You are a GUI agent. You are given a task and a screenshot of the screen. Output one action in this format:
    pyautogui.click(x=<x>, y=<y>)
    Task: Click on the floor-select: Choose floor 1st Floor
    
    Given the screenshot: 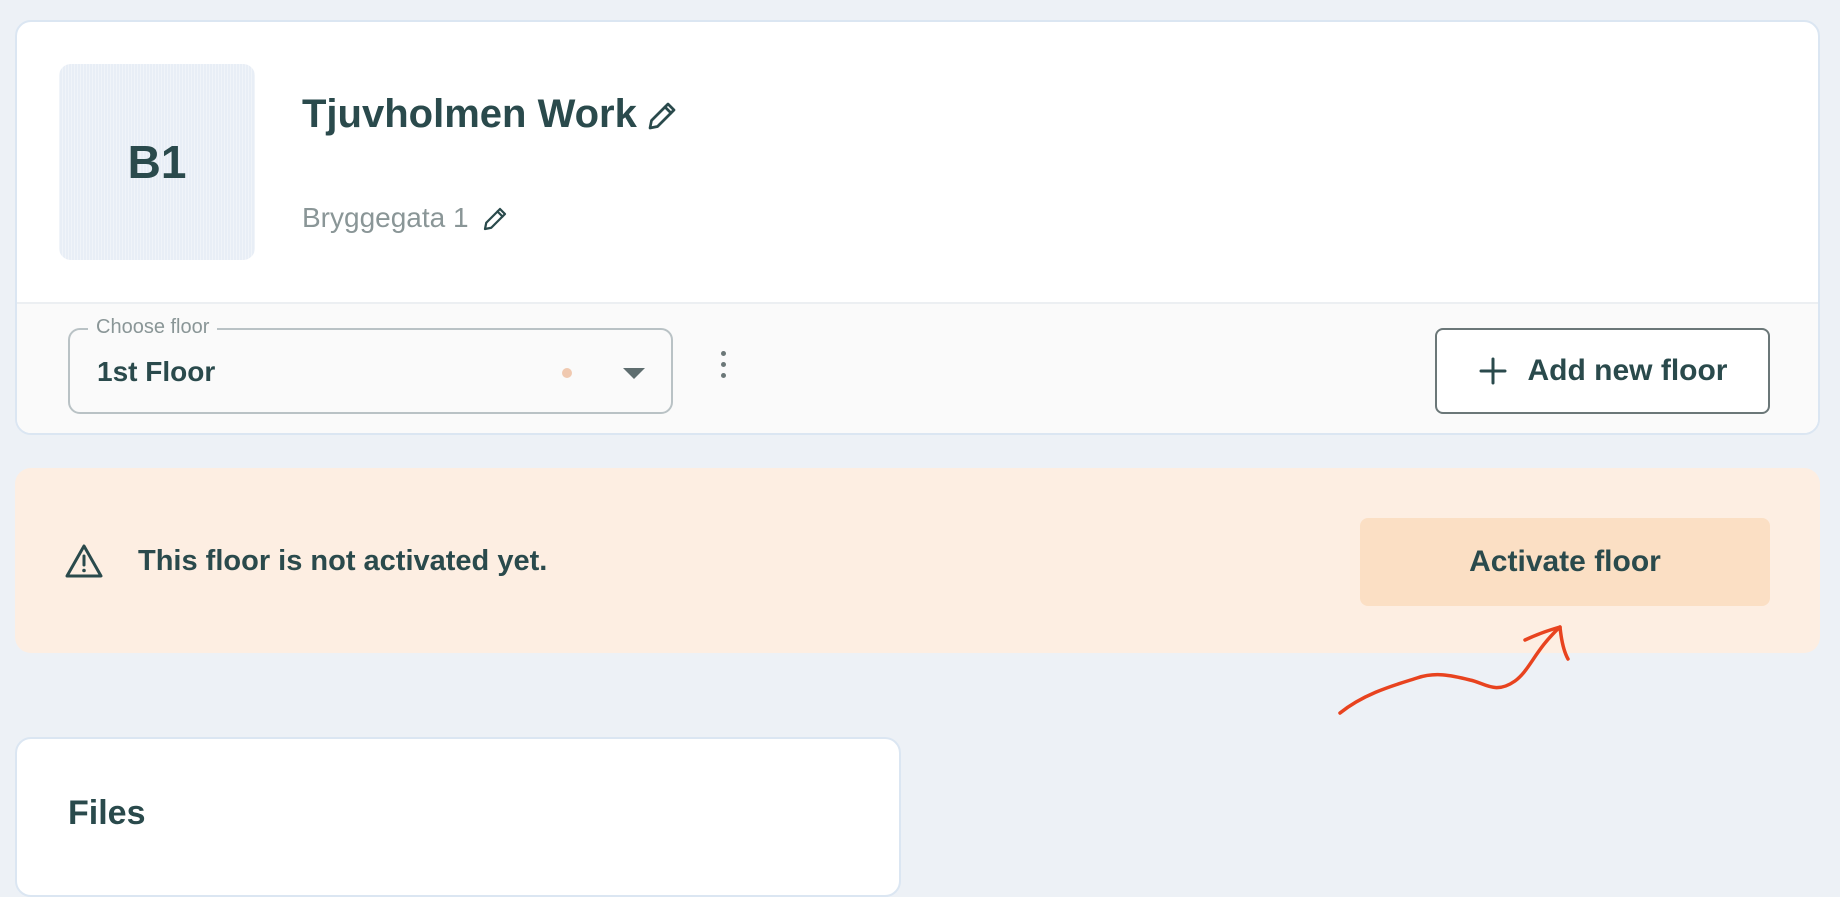 What is the action you would take?
    pyautogui.click(x=370, y=365)
    